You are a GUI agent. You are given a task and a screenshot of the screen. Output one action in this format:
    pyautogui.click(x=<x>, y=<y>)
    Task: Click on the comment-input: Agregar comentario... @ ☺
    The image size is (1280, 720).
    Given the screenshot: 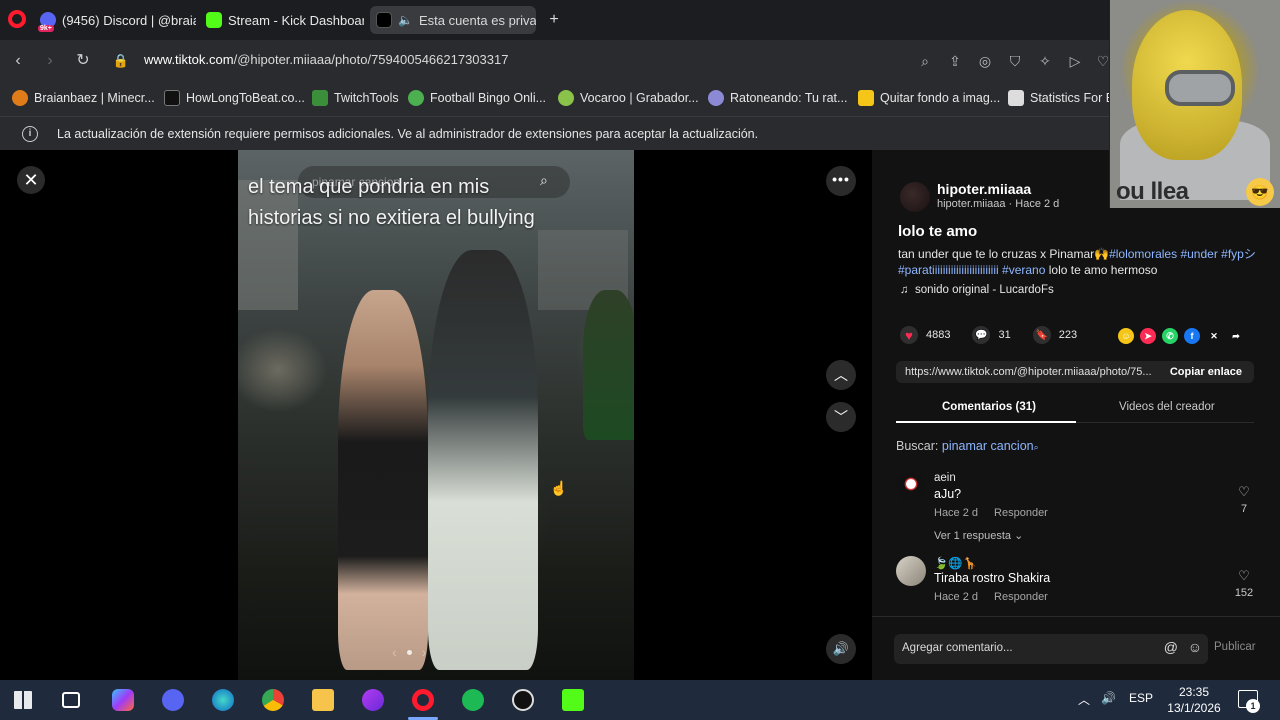 What is the action you would take?
    pyautogui.click(x=1051, y=649)
    